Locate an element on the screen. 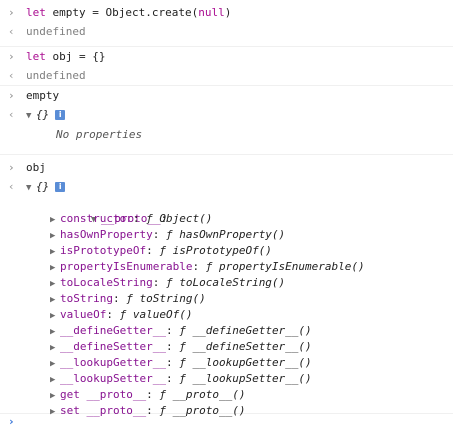 This screenshot has width=453, height=436. proto-member-row: ▶ __lookupGetter__: ƒ __lookupGetter__() is located at coordinates (226, 363).